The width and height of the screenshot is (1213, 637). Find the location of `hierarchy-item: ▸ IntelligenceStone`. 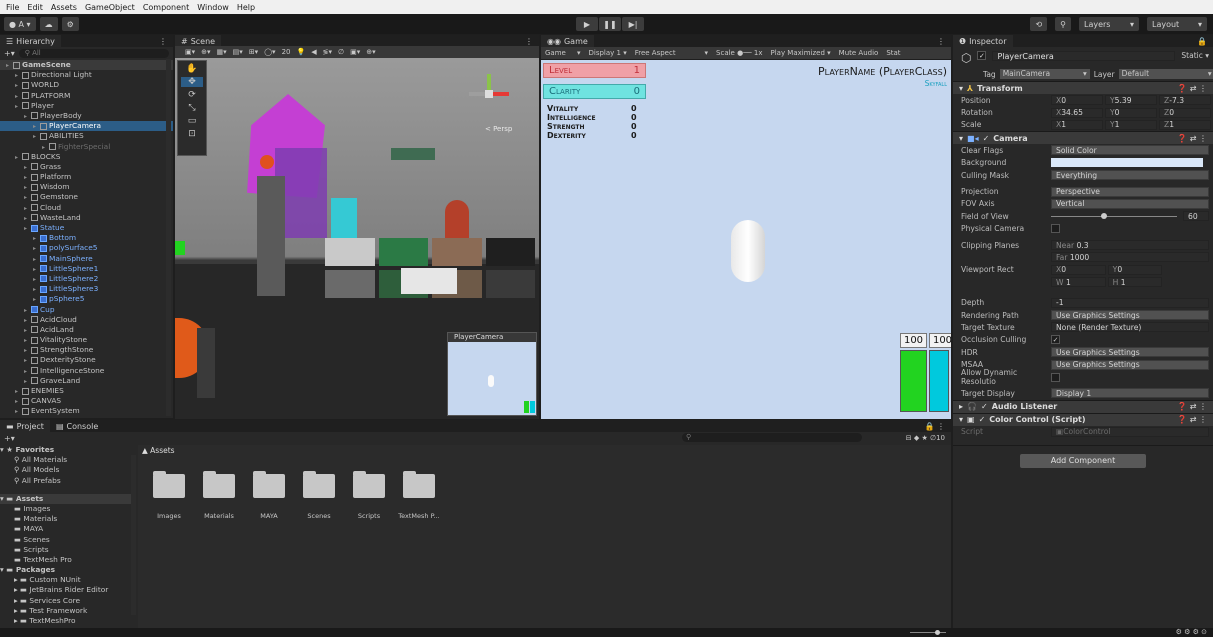

hierarchy-item: ▸ IntelligenceStone is located at coordinates (86, 371).